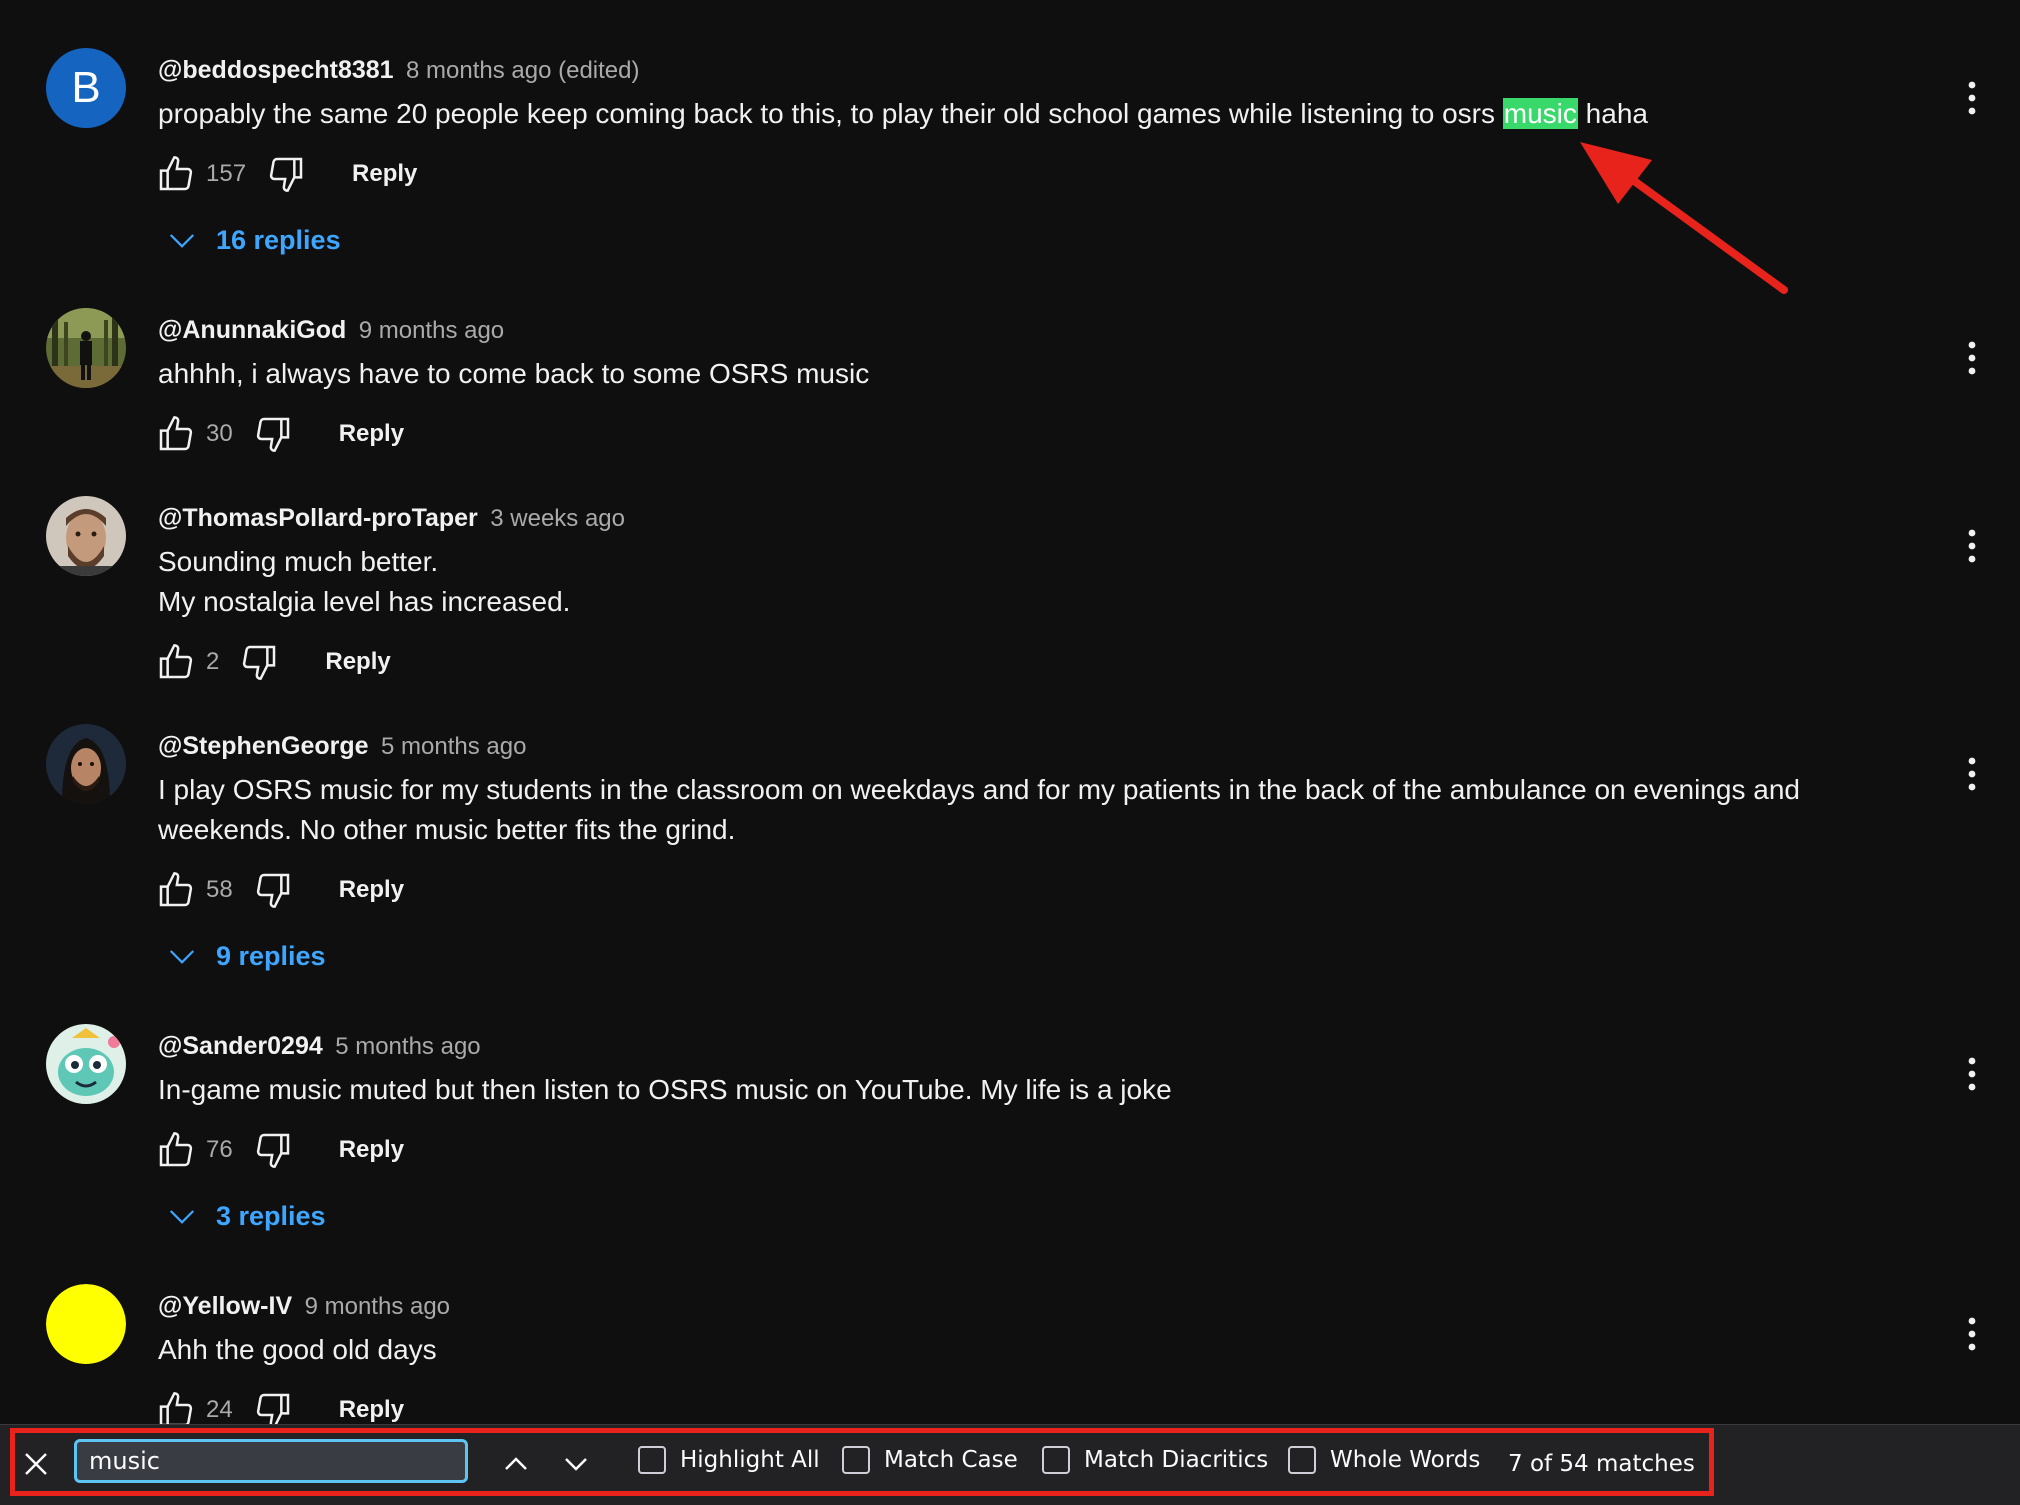  What do you see at coordinates (996, 1216) in the screenshot?
I see `view-replies-button: 3 replies` at bounding box center [996, 1216].